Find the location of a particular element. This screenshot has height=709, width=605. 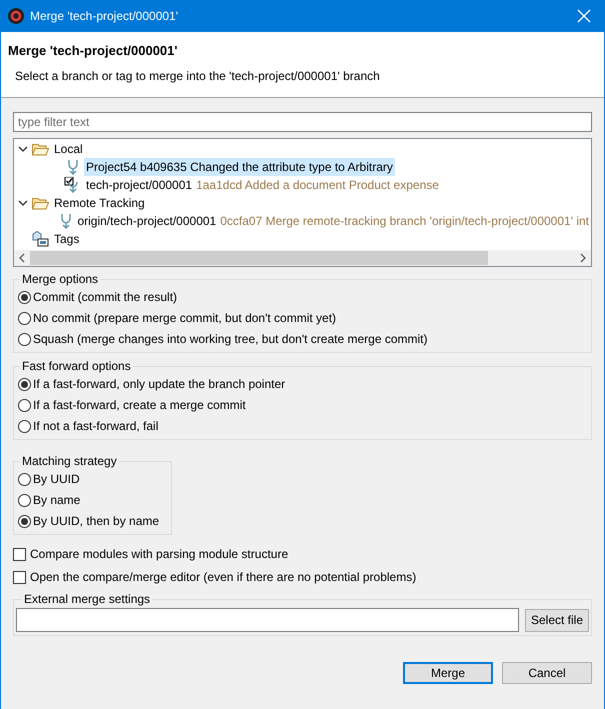

tree-item: origin/tech-project/000001 0ccfa07 Merge remote-tracking branch 'origin/tech-project/000001' int is located at coordinates (333, 221).